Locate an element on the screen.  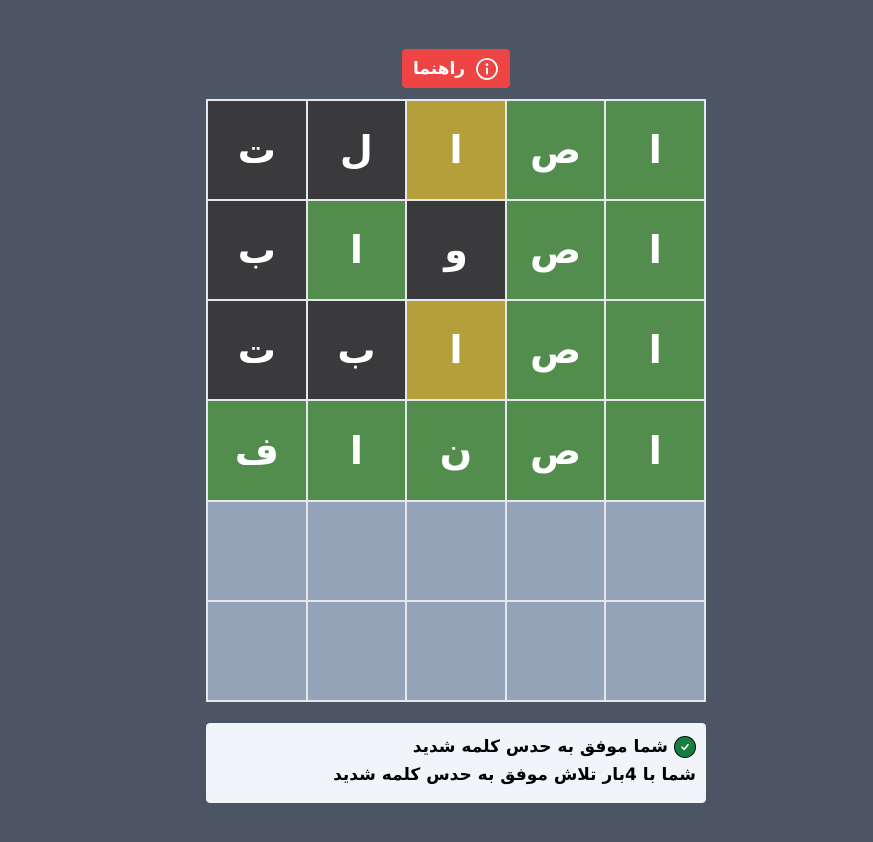
help-button: راهنما is located at coordinates (456, 68).